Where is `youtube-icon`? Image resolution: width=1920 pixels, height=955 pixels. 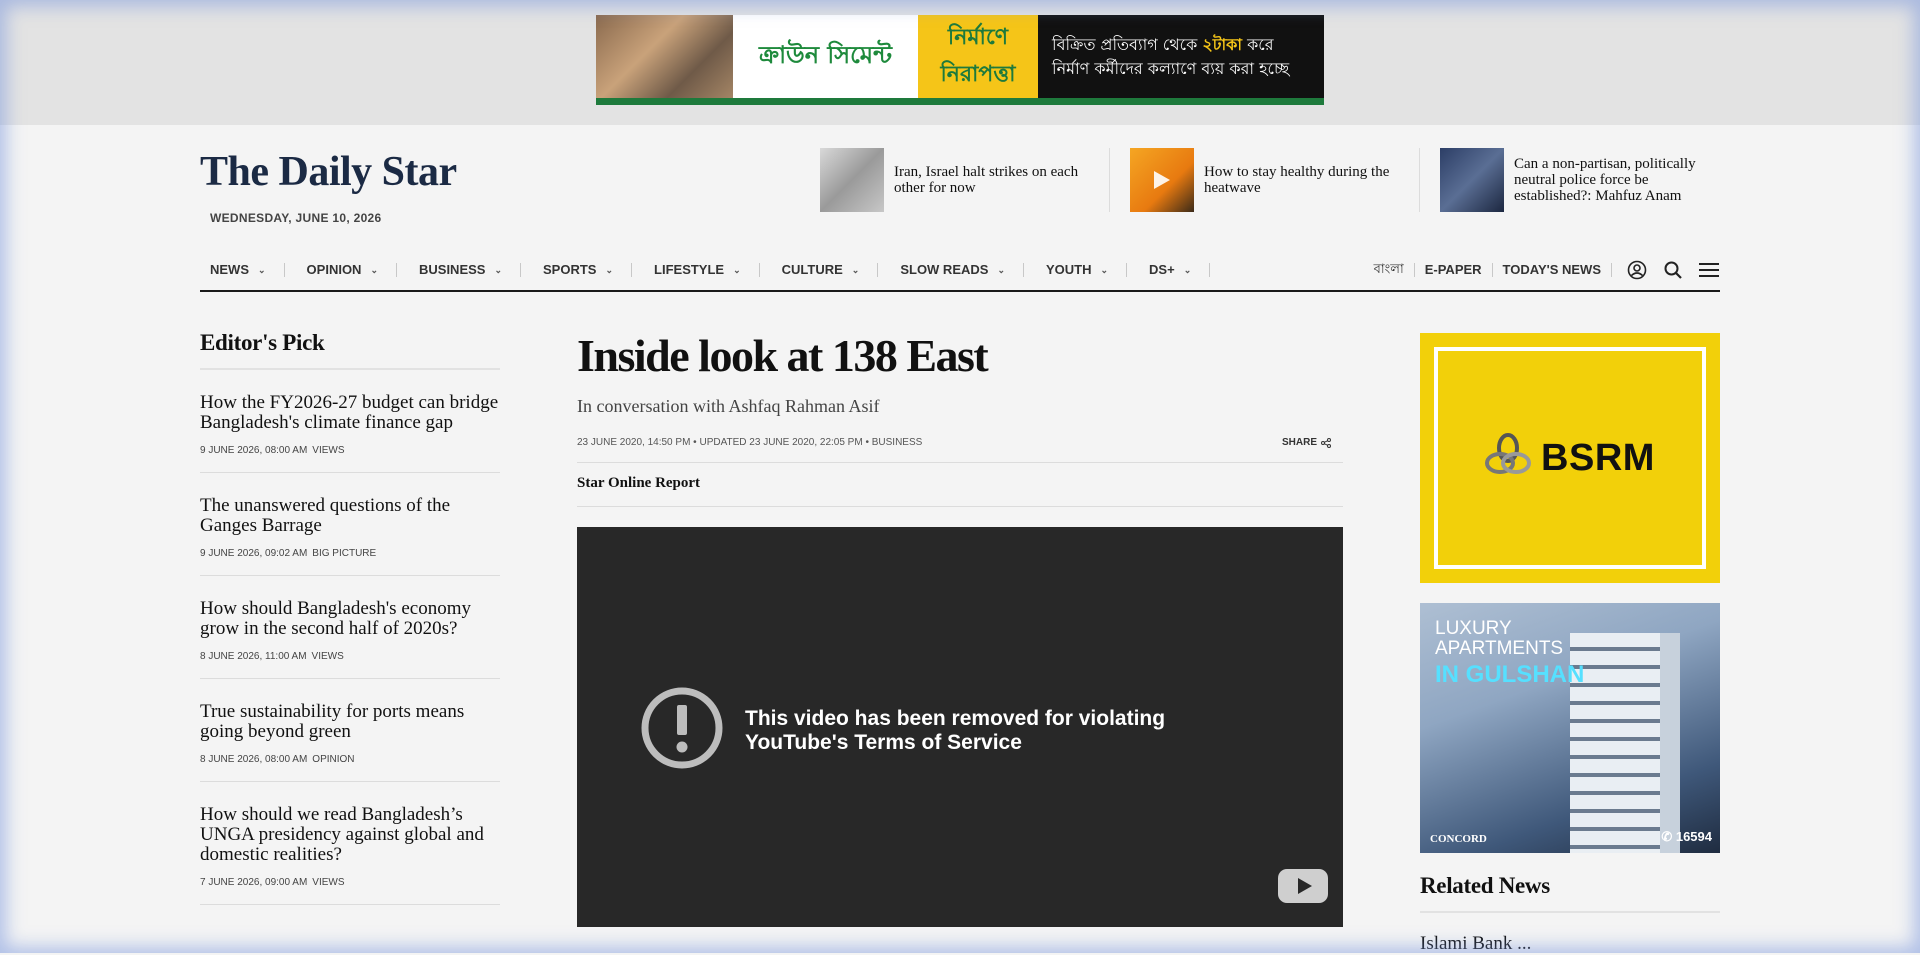
youtube-icon is located at coordinates (1303, 888).